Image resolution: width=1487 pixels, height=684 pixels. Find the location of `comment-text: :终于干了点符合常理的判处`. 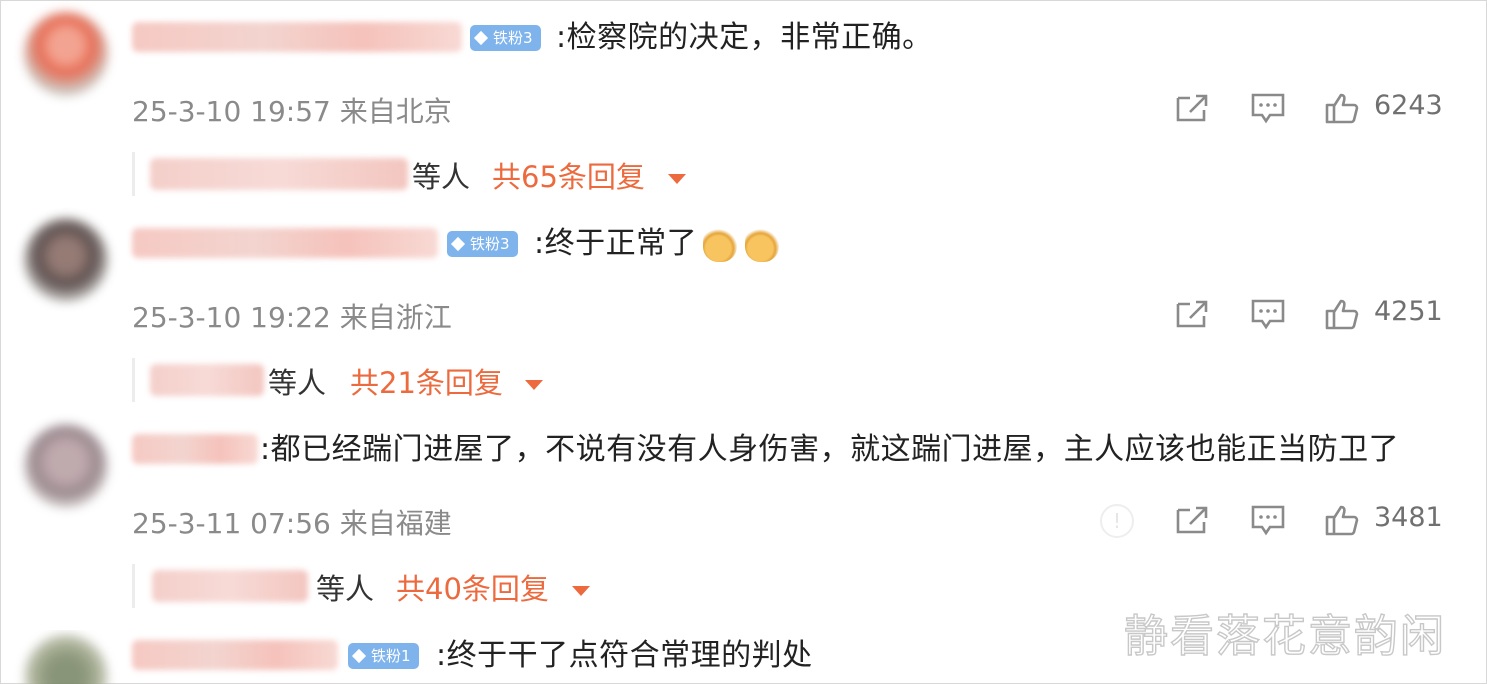

comment-text: :终于干了点符合常理的判处 is located at coordinates (624, 655).